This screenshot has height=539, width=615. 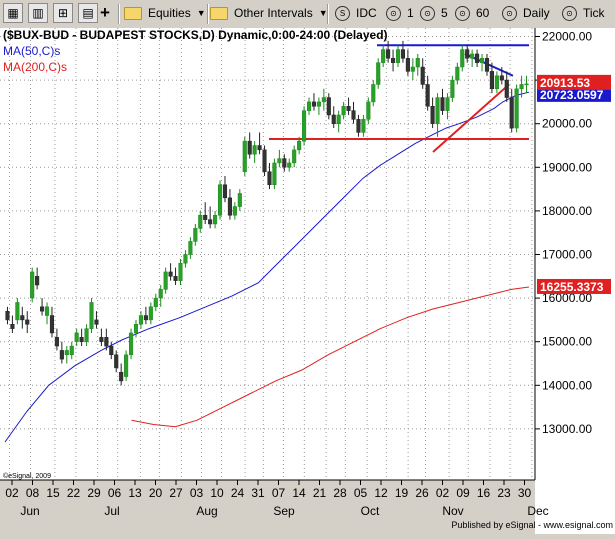 I want to click on insert-study-icon: ⊞, so click(x=63, y=13).